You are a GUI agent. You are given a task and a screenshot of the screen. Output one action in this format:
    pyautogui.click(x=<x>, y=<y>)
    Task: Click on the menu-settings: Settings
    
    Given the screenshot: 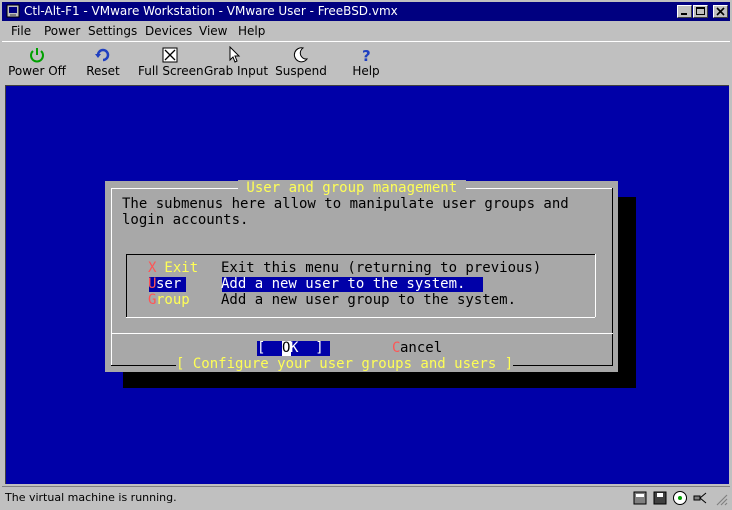 What is the action you would take?
    pyautogui.click(x=112, y=31)
    